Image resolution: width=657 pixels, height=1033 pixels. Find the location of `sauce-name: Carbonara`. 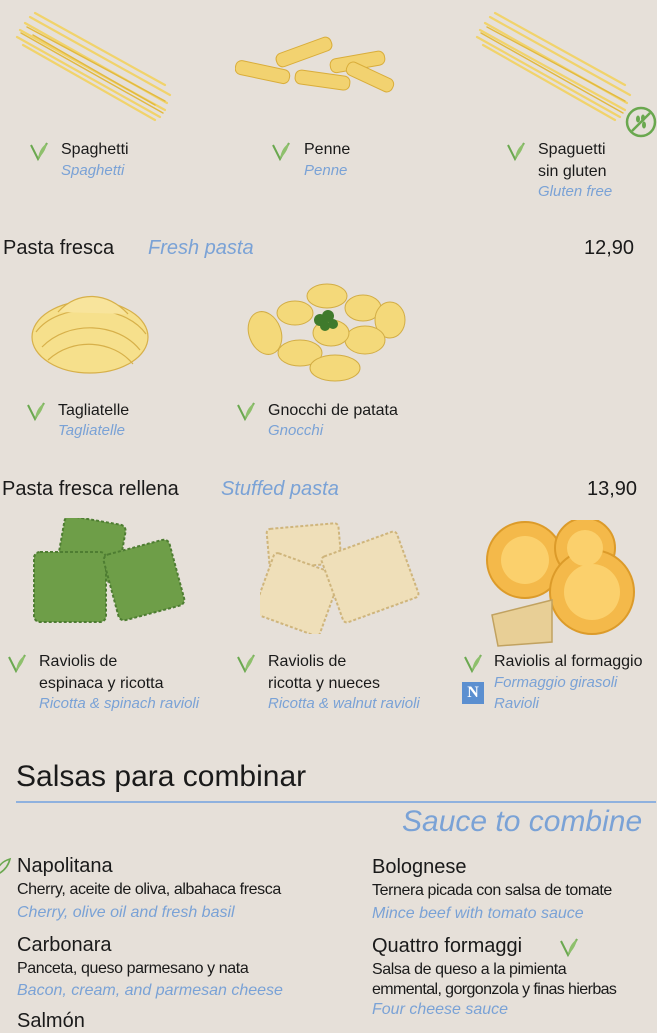

sauce-name: Carbonara is located at coordinates (64, 945).